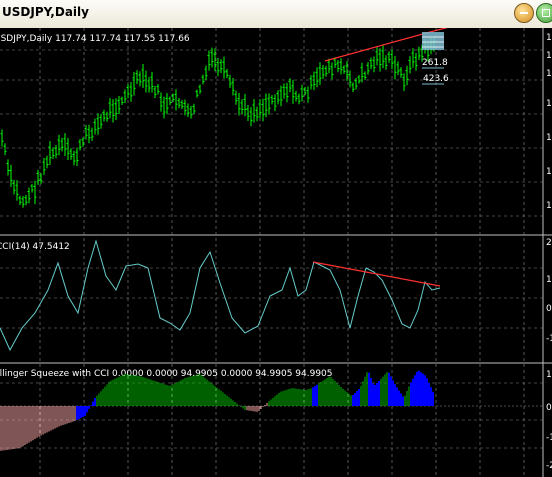 The image size is (552, 477). What do you see at coordinates (549, 466) in the screenshot?
I see `svg-text: -2` at bounding box center [549, 466].